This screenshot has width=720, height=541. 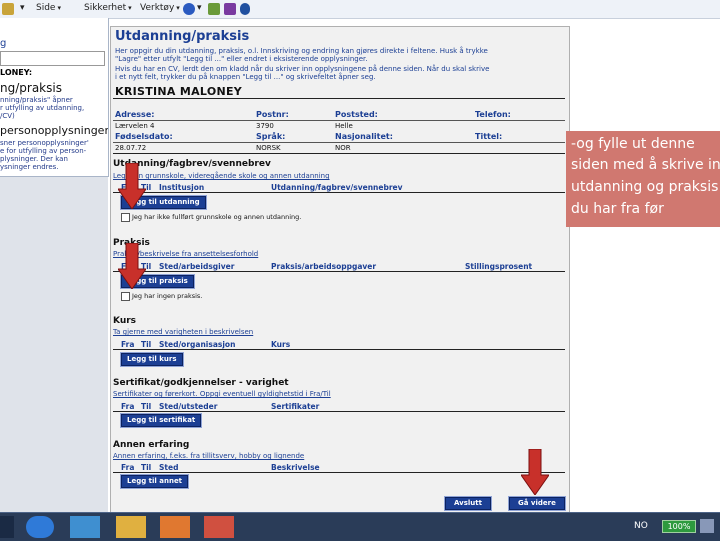 What do you see at coordinates (489, 136) in the screenshot?
I see `title-label: Tittel:` at bounding box center [489, 136].